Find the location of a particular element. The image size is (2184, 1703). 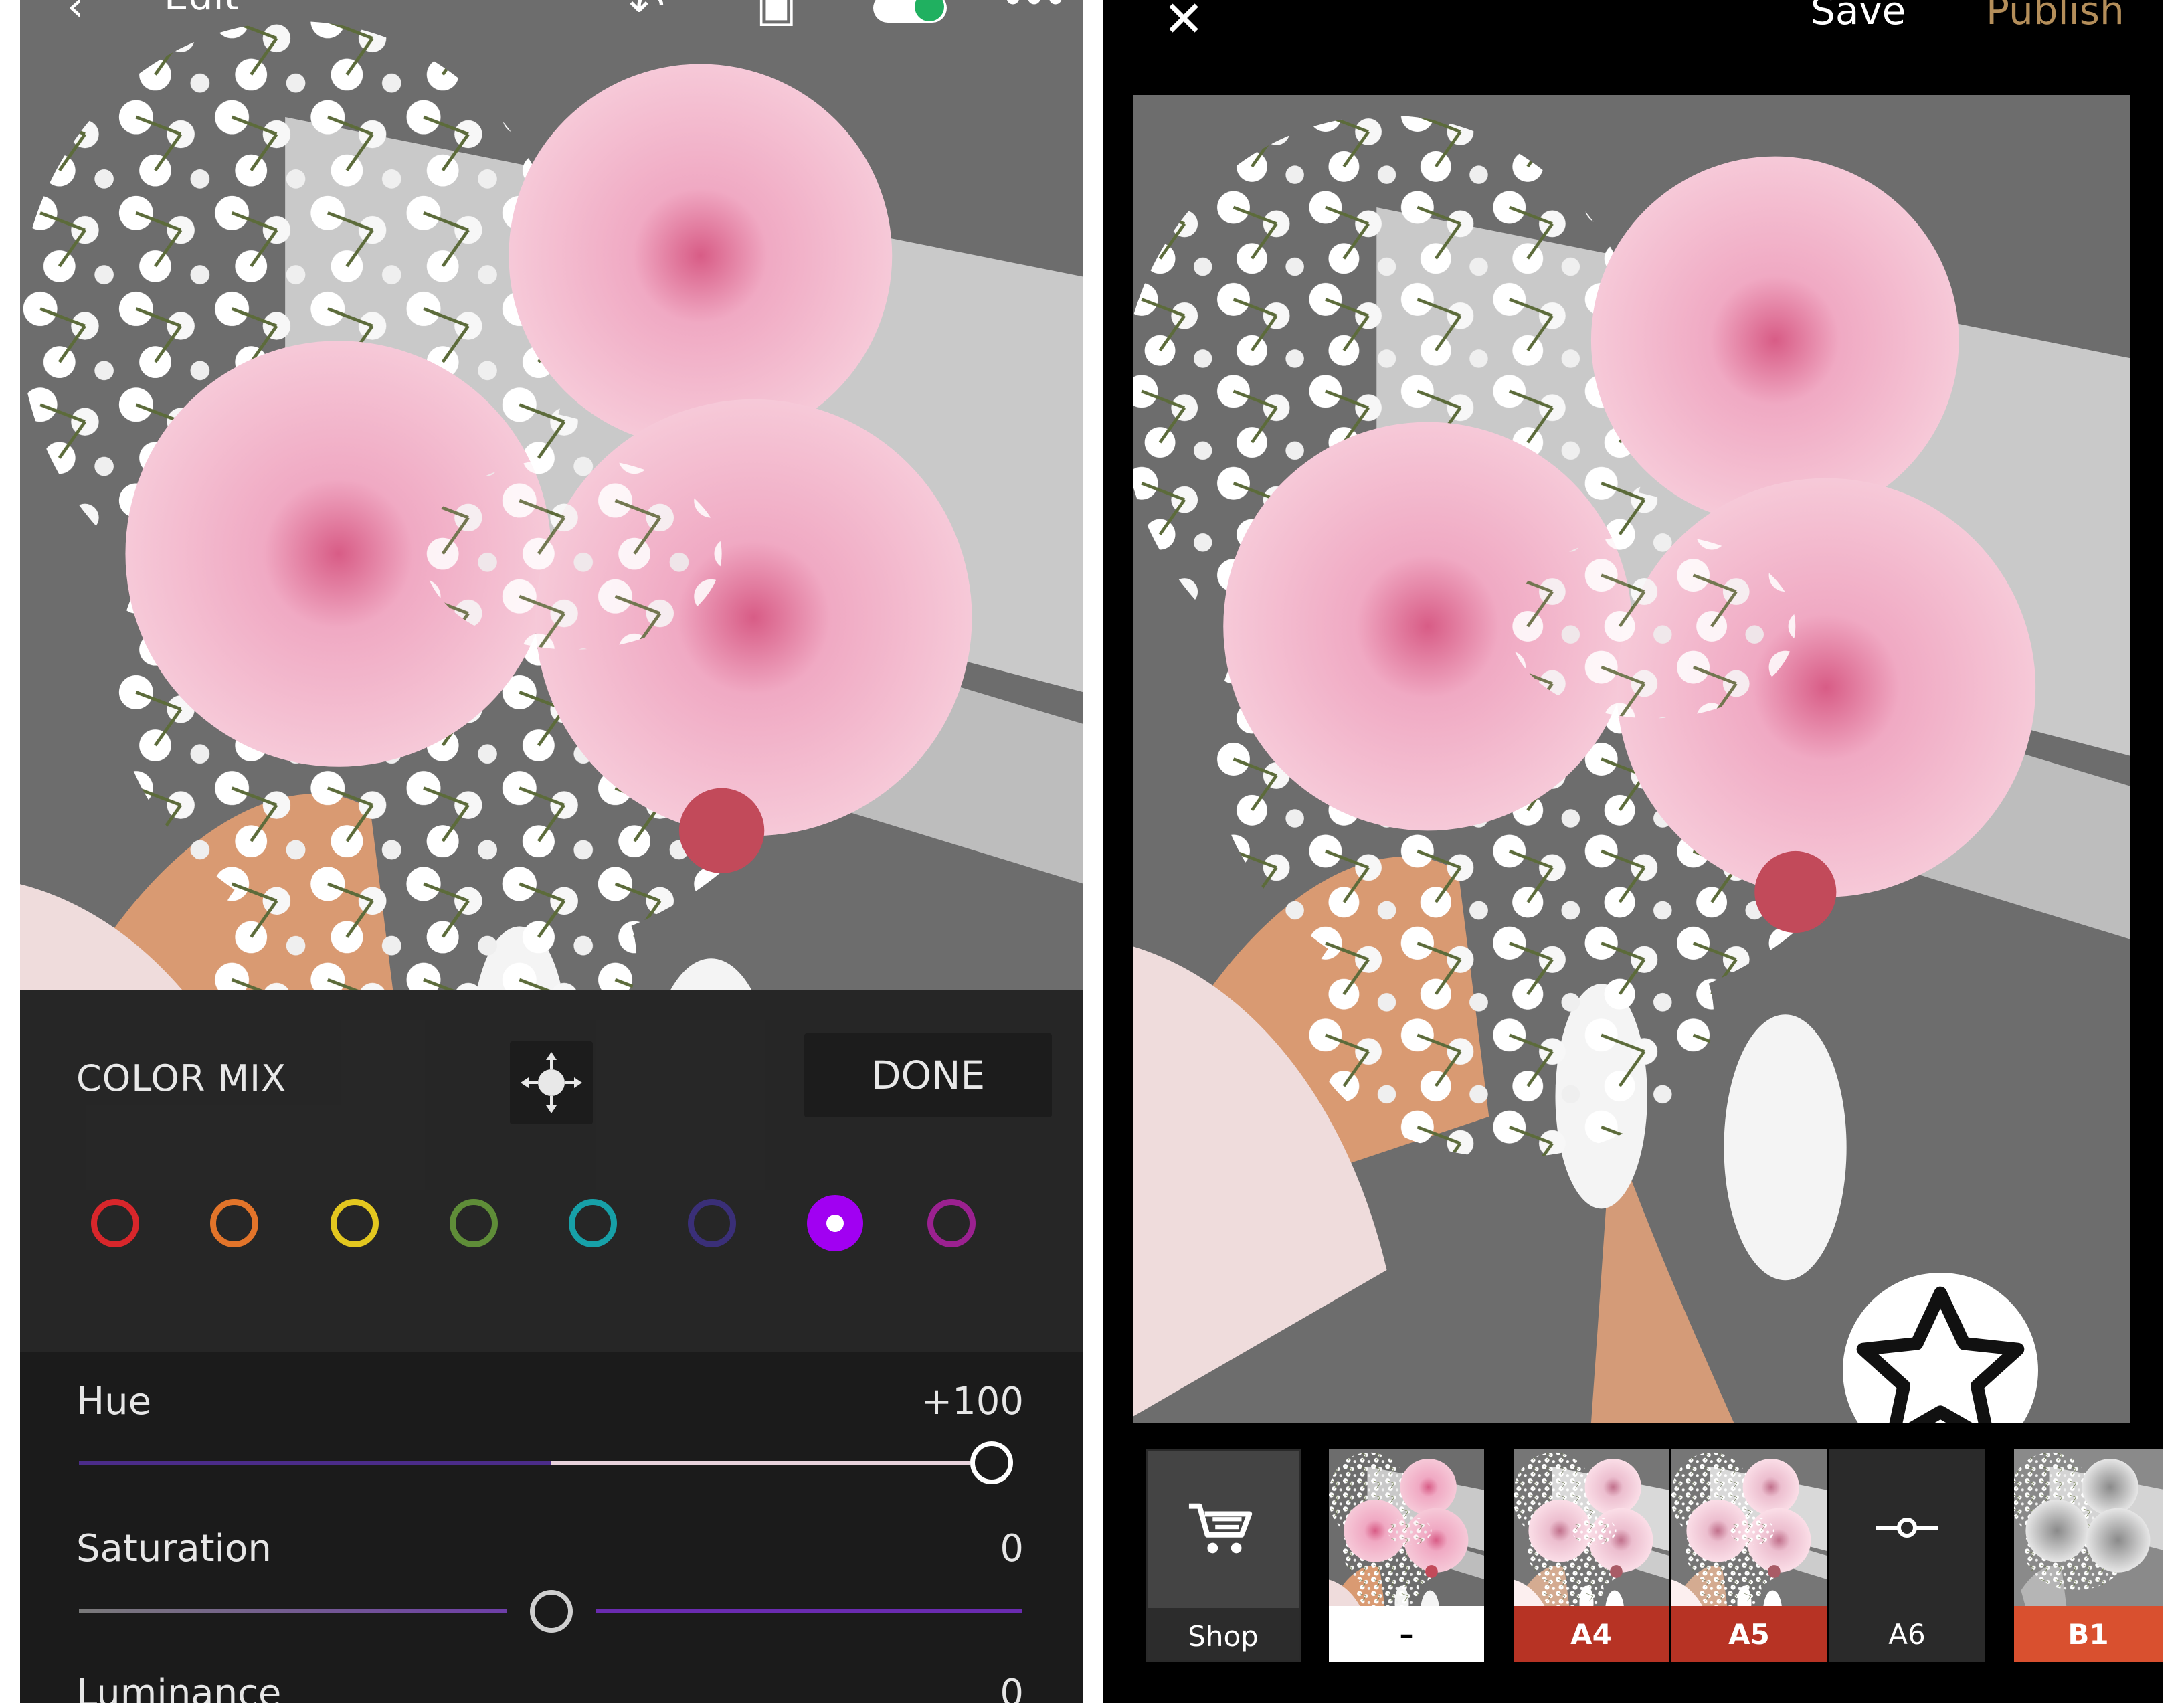

luminance-value: 0 is located at coordinates (1012, 1687).